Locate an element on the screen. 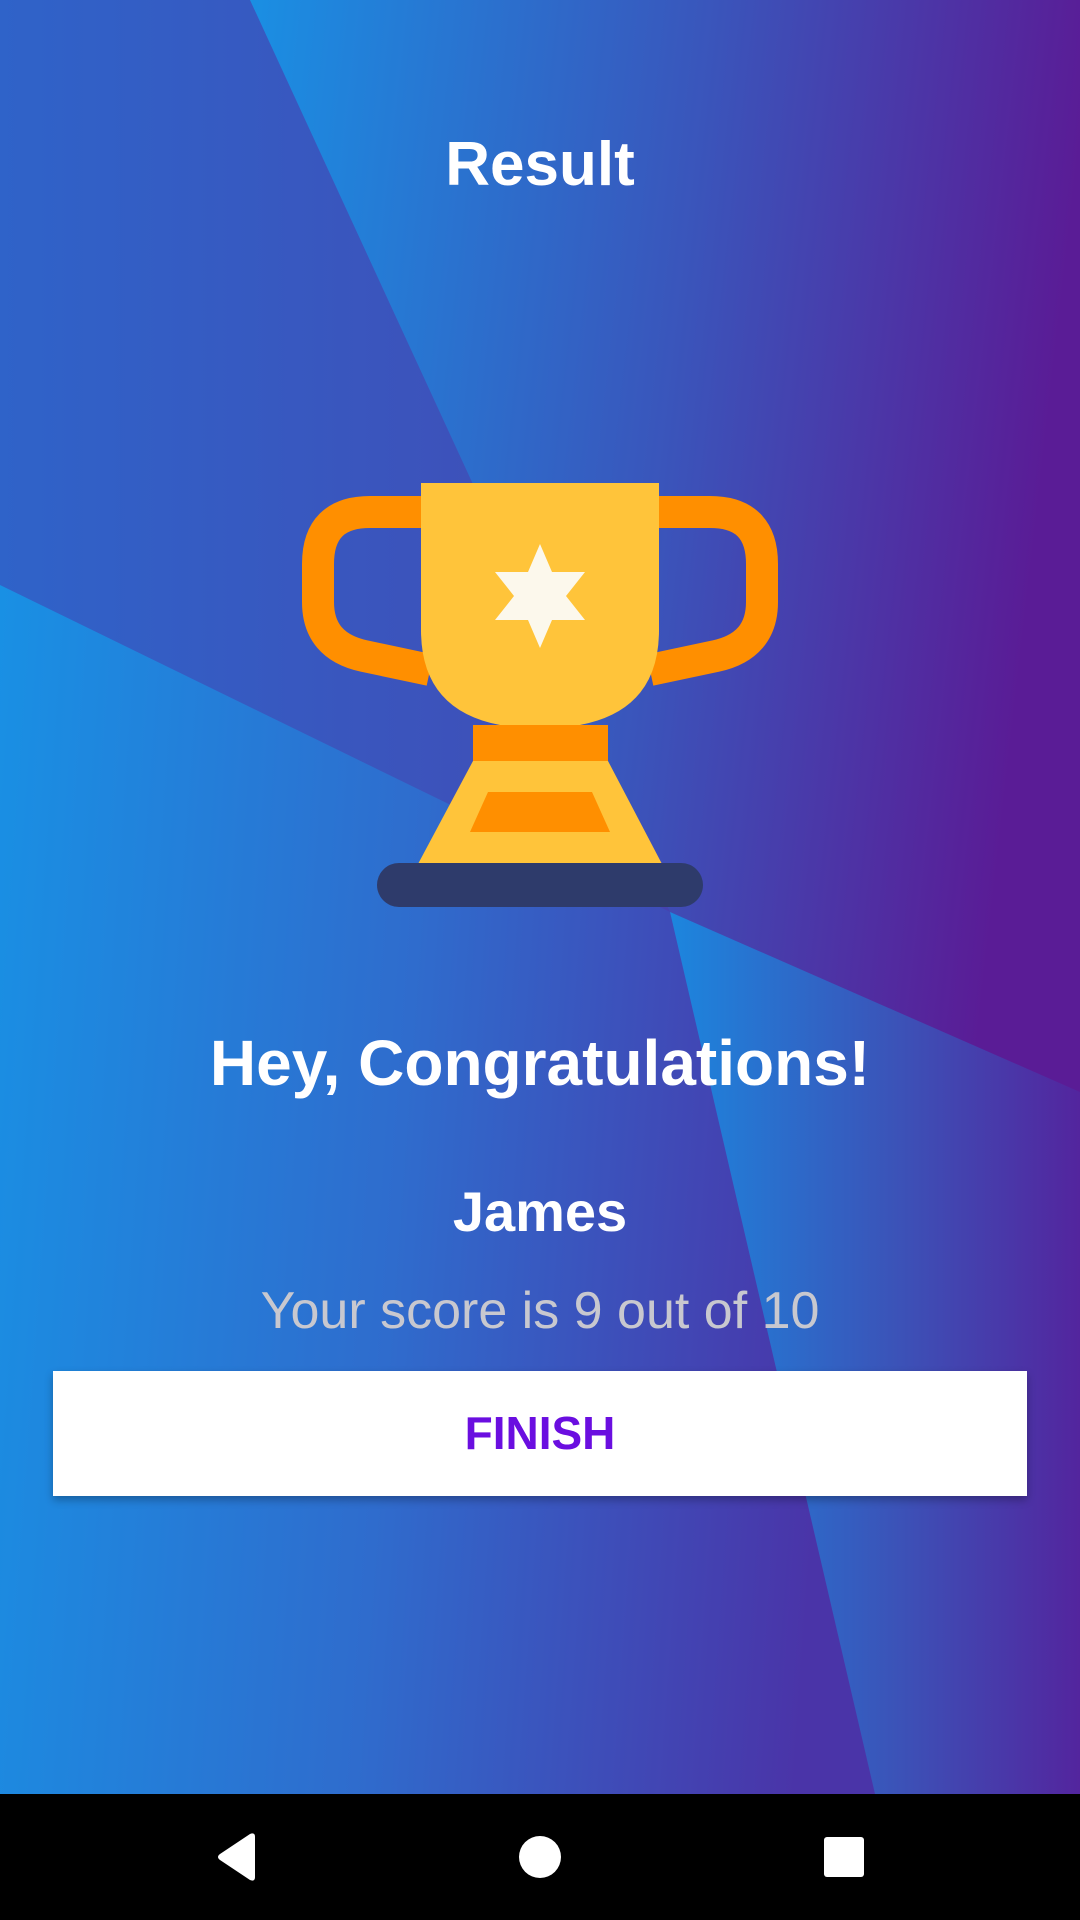 The height and width of the screenshot is (1920, 1080). back-button is located at coordinates (236, 1857).